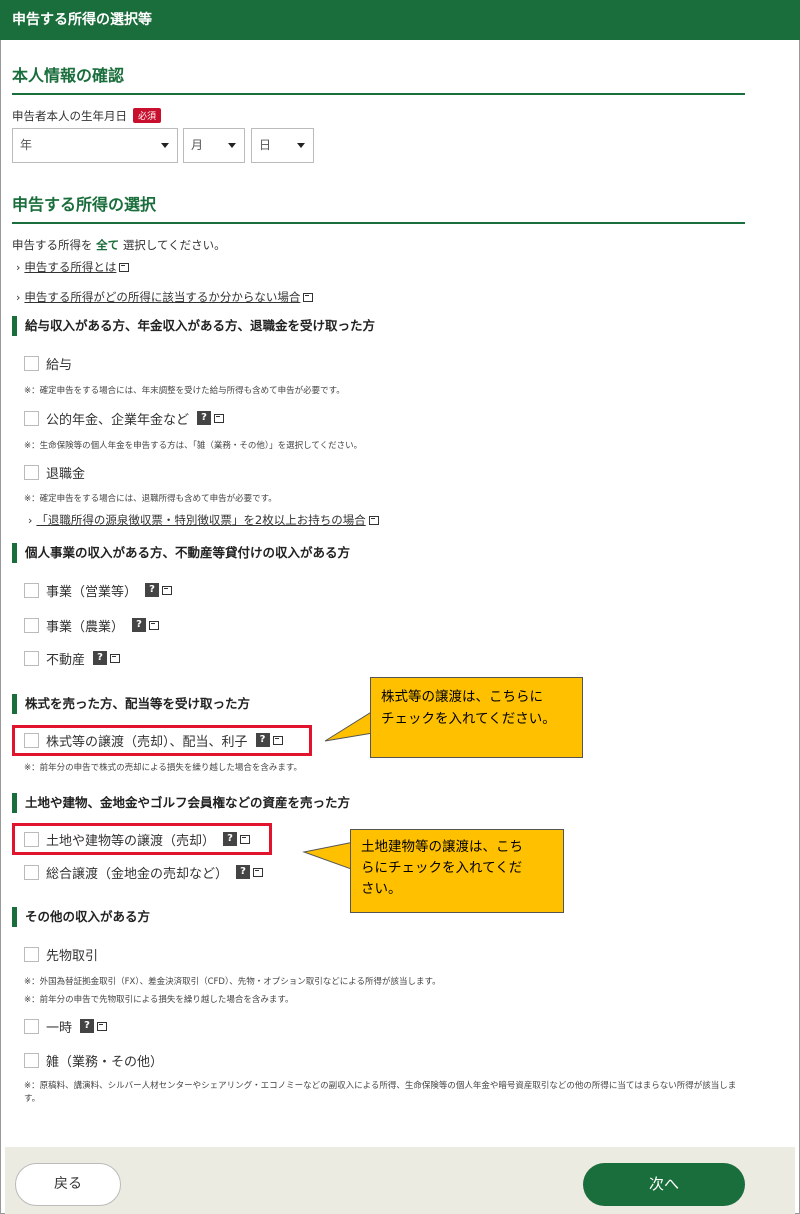  I want to click on instruction-emphasis: 全て, so click(108, 245).